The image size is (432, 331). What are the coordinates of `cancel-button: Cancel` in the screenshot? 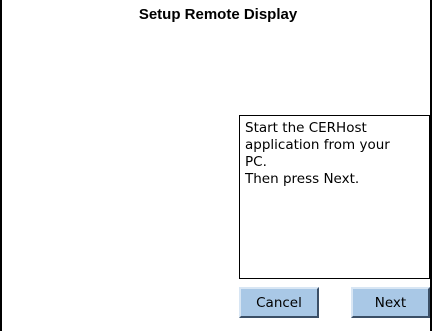 It's located at (279, 302).